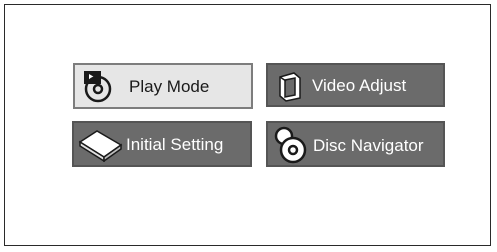  What do you see at coordinates (290, 86) in the screenshot?
I see `video-adjust-icon` at bounding box center [290, 86].